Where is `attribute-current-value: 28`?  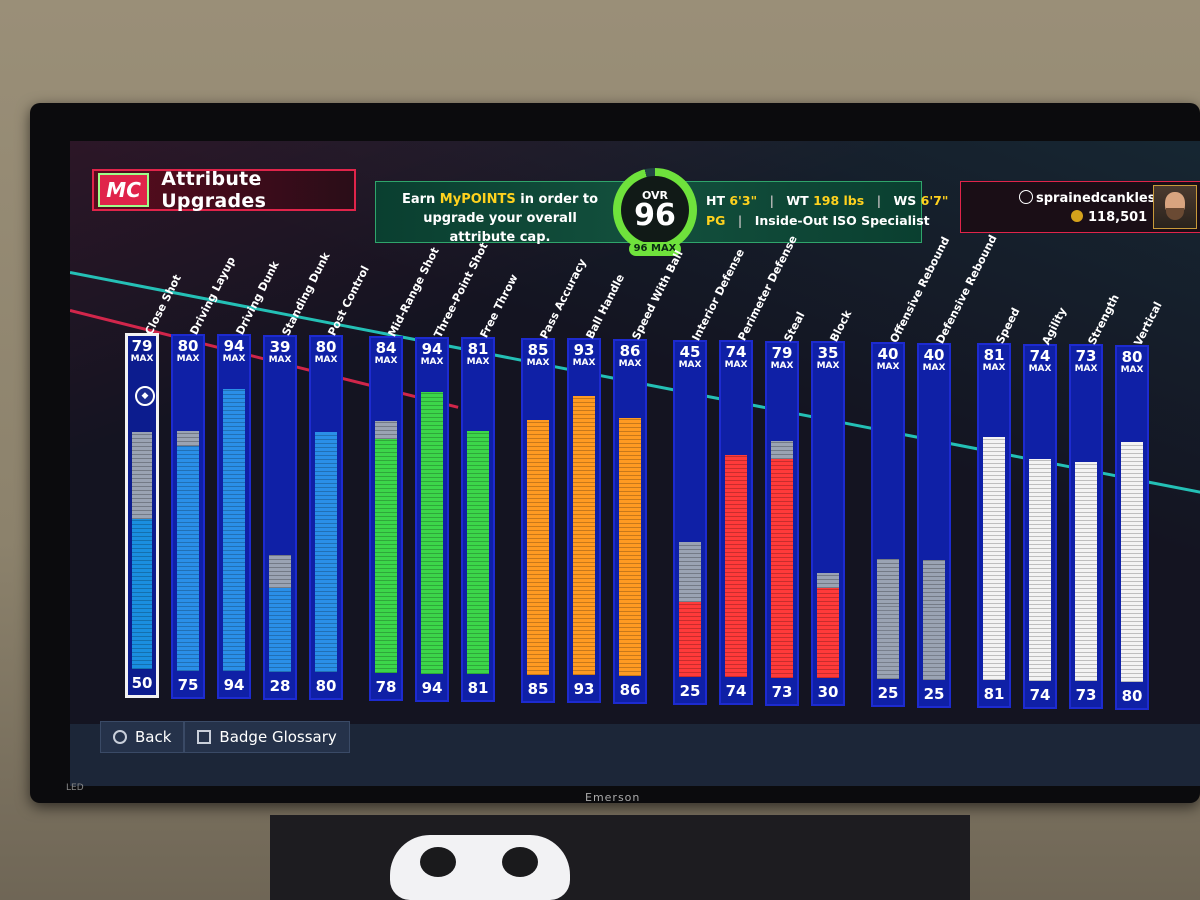
attribute-current-value: 28 is located at coordinates (280, 685).